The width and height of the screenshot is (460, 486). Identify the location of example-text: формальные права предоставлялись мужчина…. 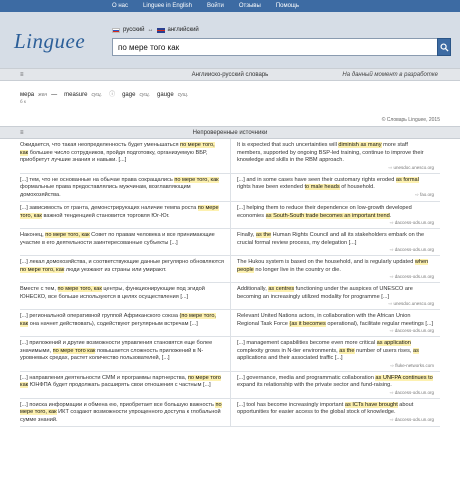
(105, 191).